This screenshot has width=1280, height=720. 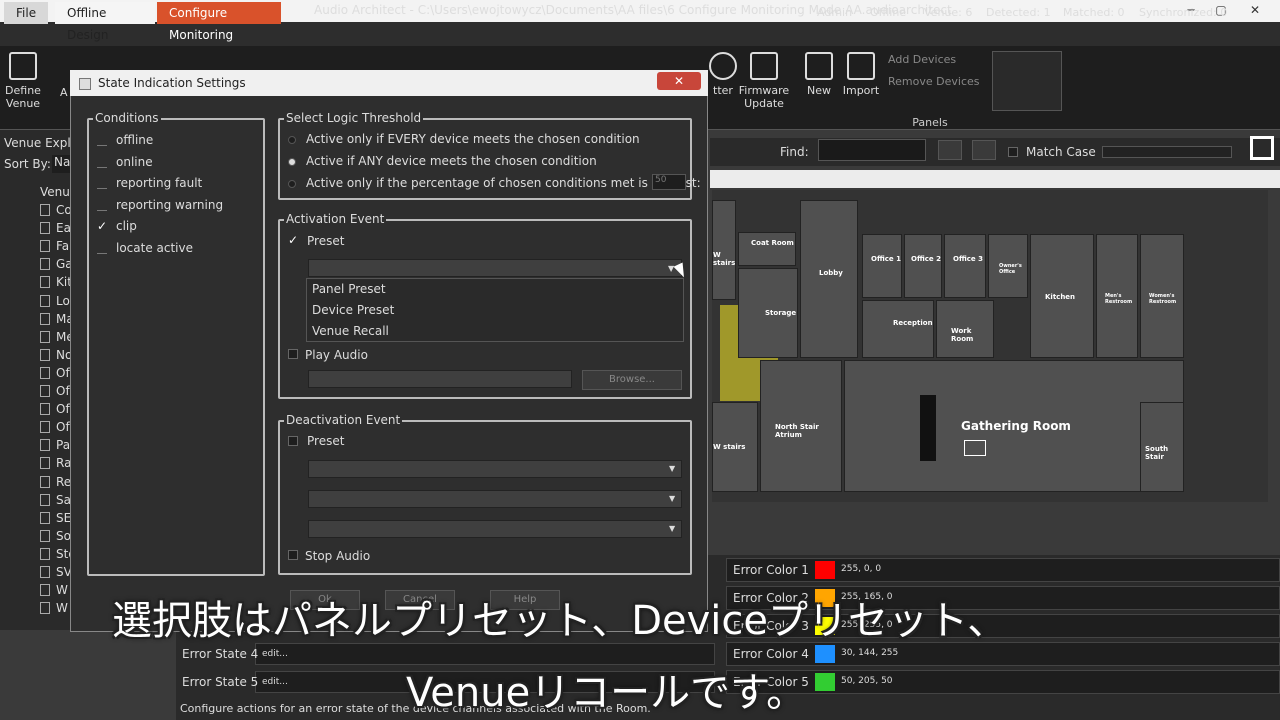 What do you see at coordinates (764, 80) in the screenshot?
I see `firmware-update-button: Firmware Update` at bounding box center [764, 80].